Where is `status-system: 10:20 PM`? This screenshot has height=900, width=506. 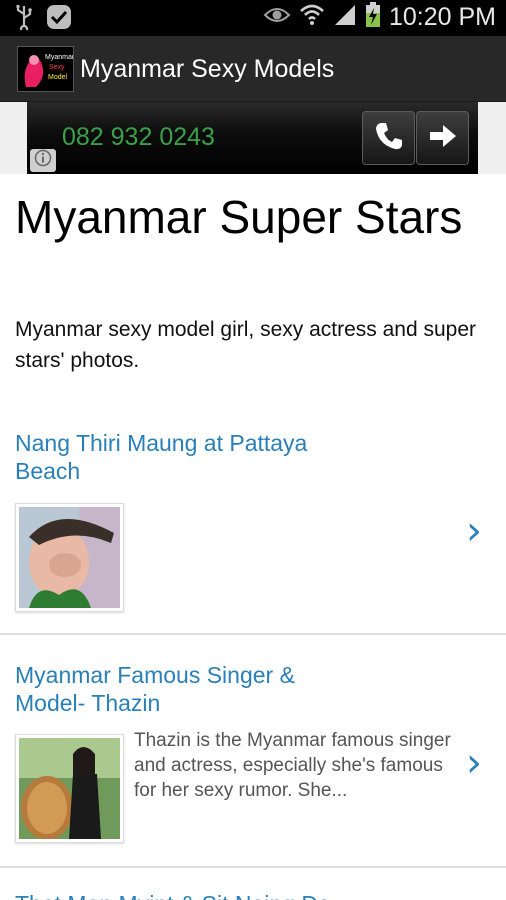
status-system: 10:20 PM is located at coordinates (379, 17).